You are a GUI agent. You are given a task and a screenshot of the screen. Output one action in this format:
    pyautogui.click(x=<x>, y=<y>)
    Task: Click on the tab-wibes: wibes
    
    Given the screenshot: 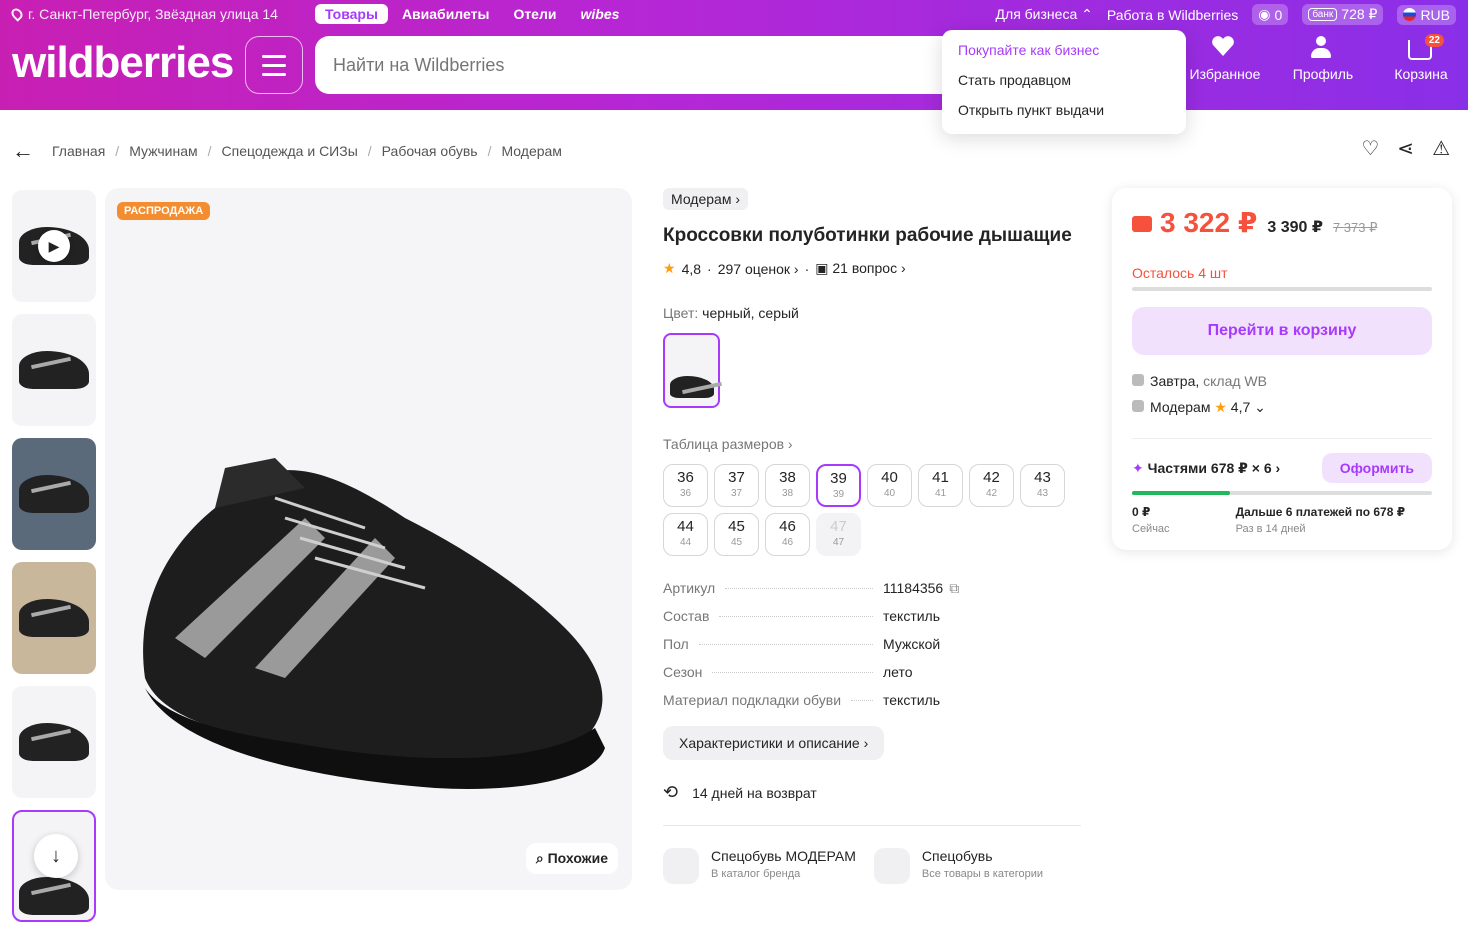 What is the action you would take?
    pyautogui.click(x=599, y=14)
    